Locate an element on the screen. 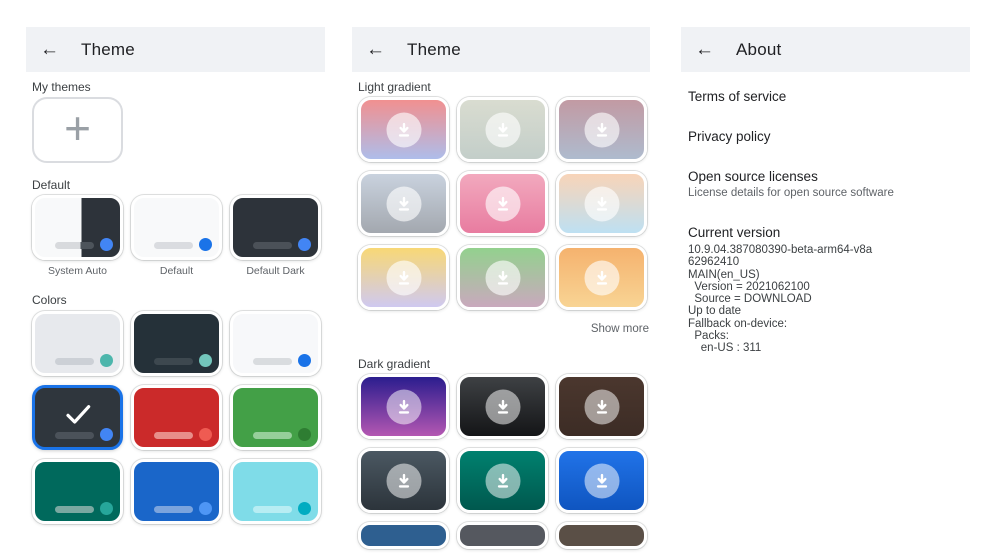  theme-card-system-auto is located at coordinates (77, 227).